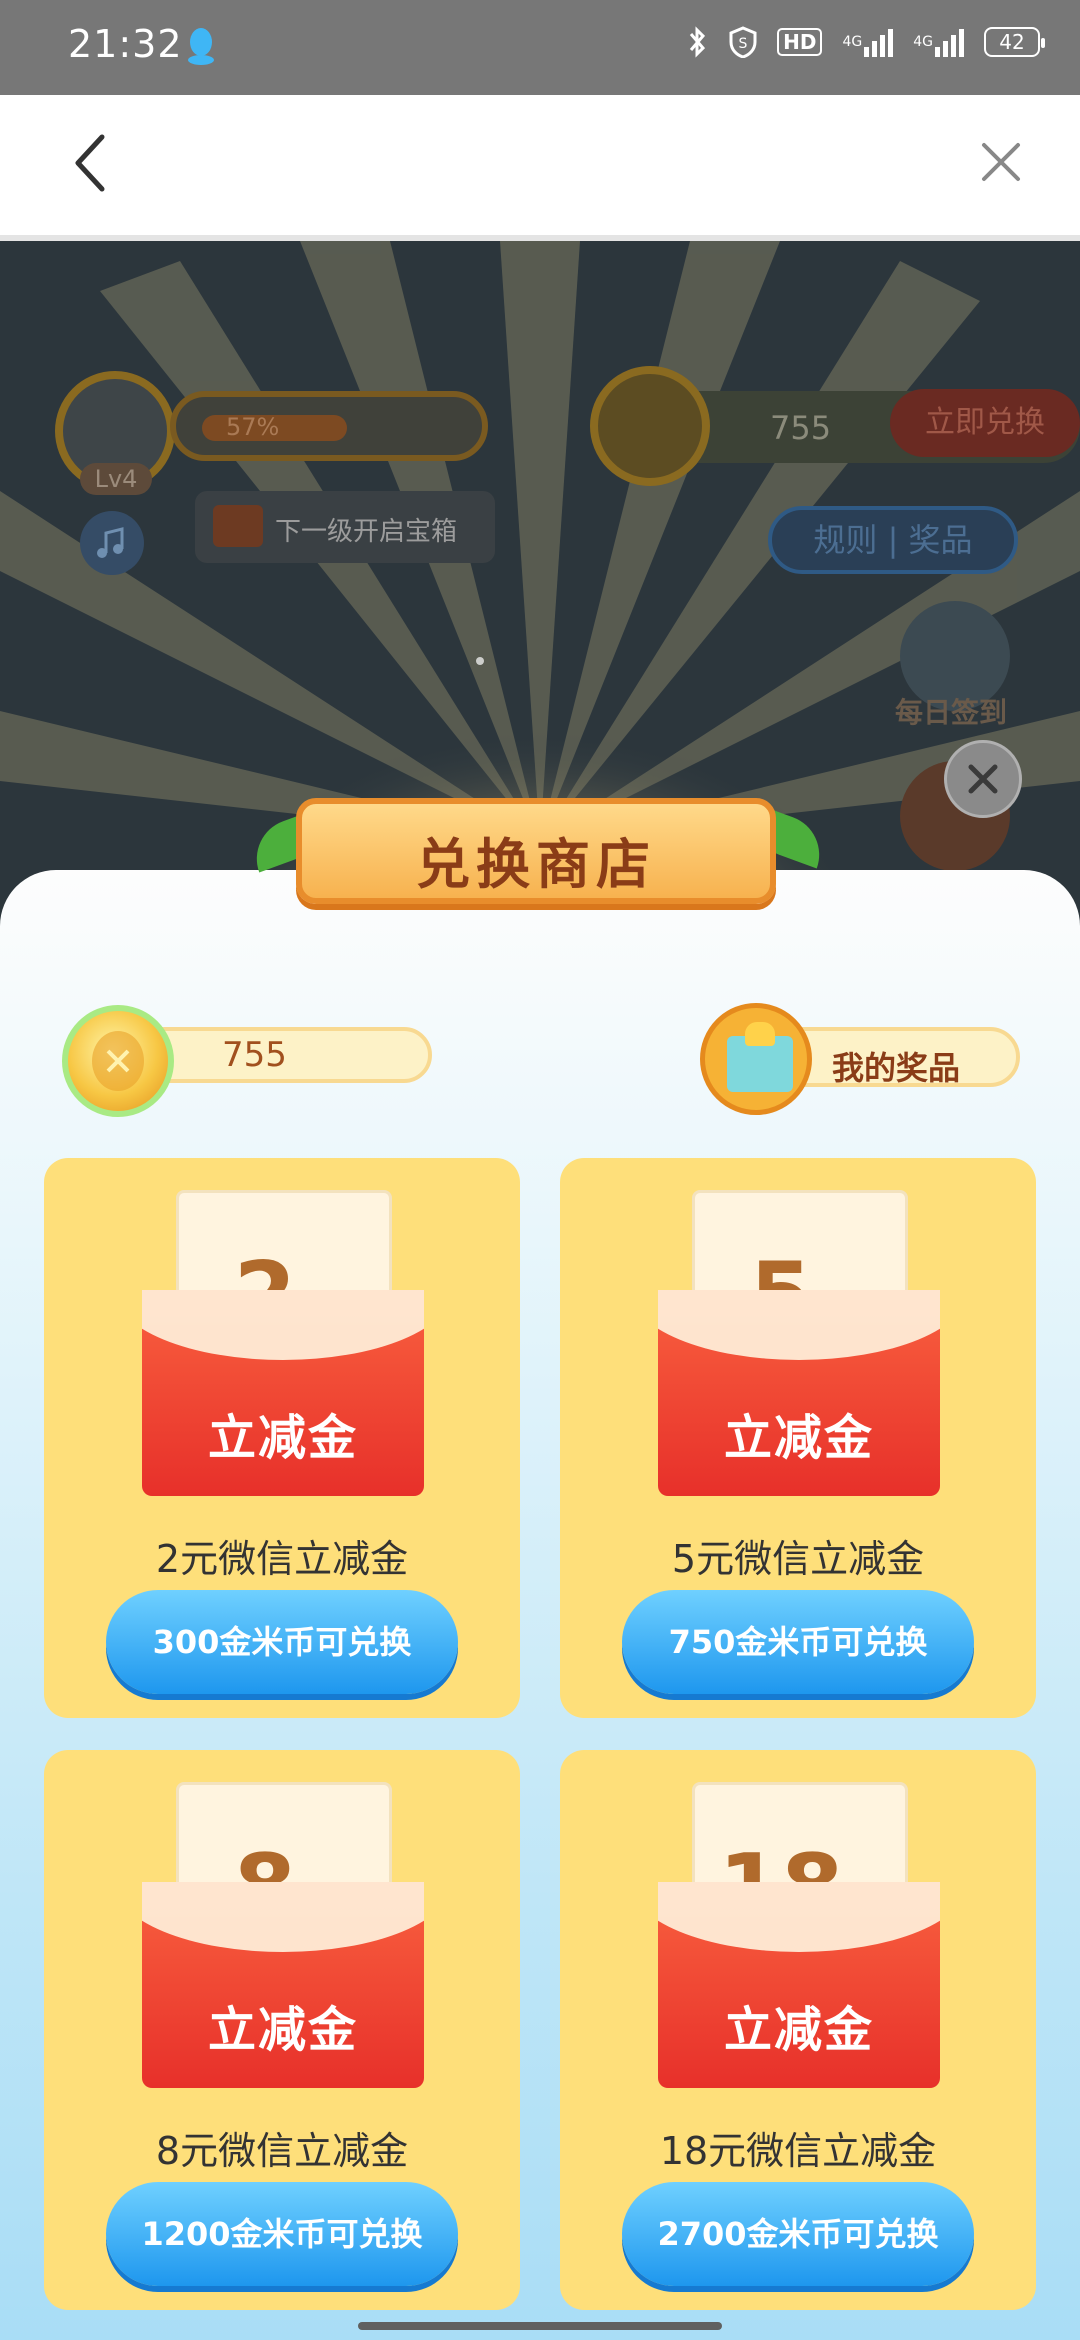 This screenshot has width=1080, height=2340. I want to click on status-icons: S HD 4G 4G 42, so click(865, 42).